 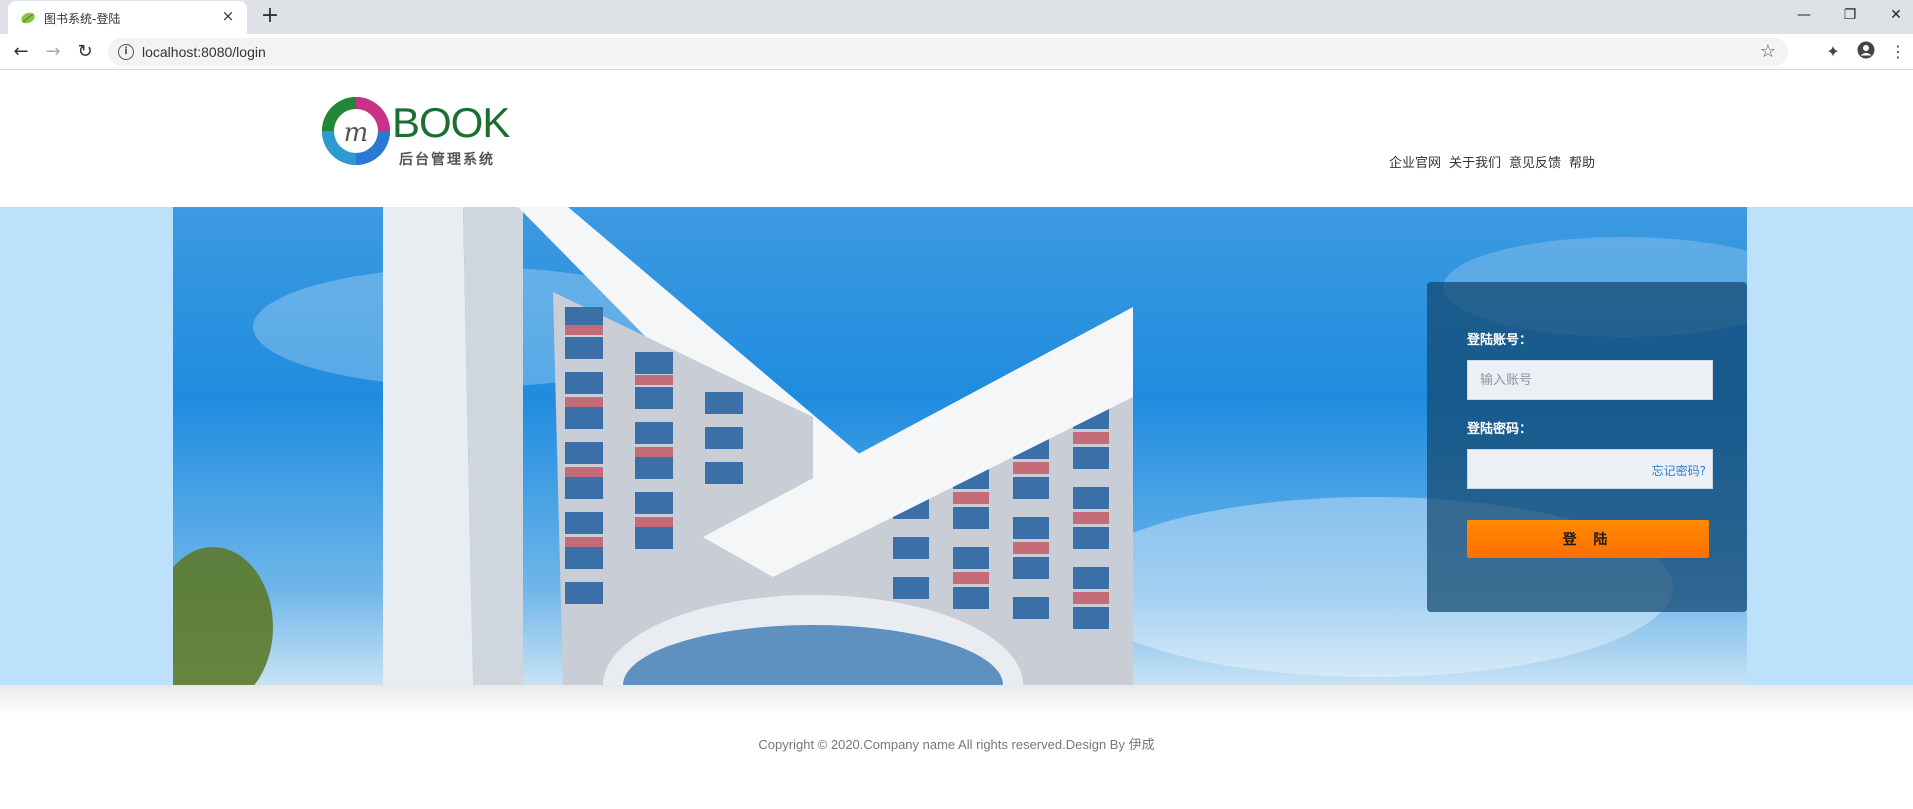 I want to click on logo-emblem-icon: m, so click(x=356, y=131).